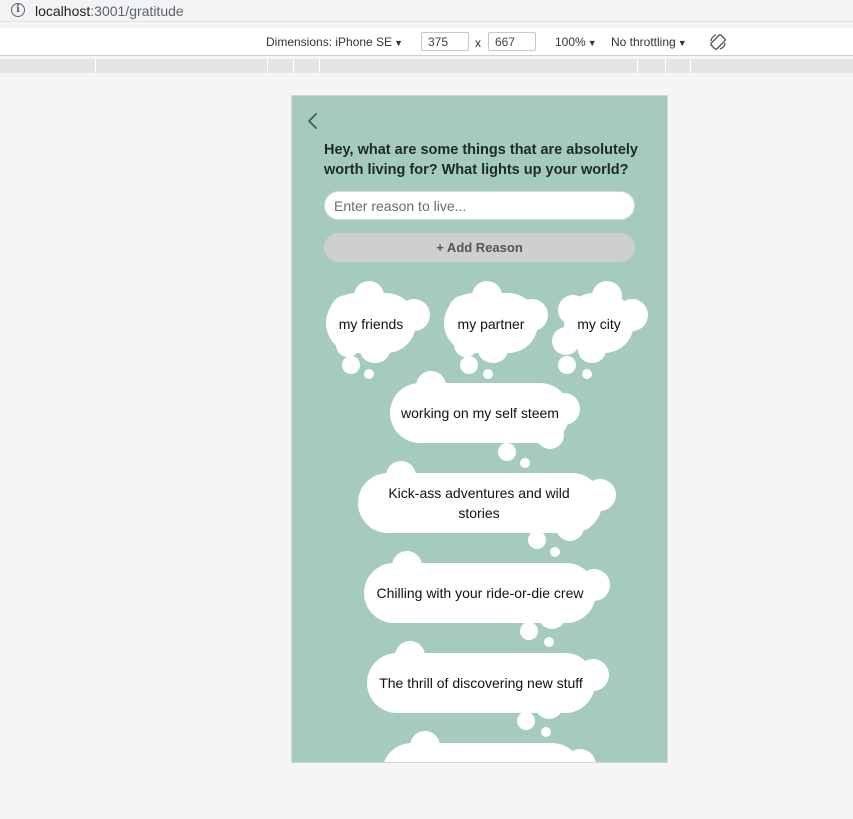 This screenshot has height=819, width=853. I want to click on reason-text: Kick-ass adventures and wild stories, so click(479, 503).